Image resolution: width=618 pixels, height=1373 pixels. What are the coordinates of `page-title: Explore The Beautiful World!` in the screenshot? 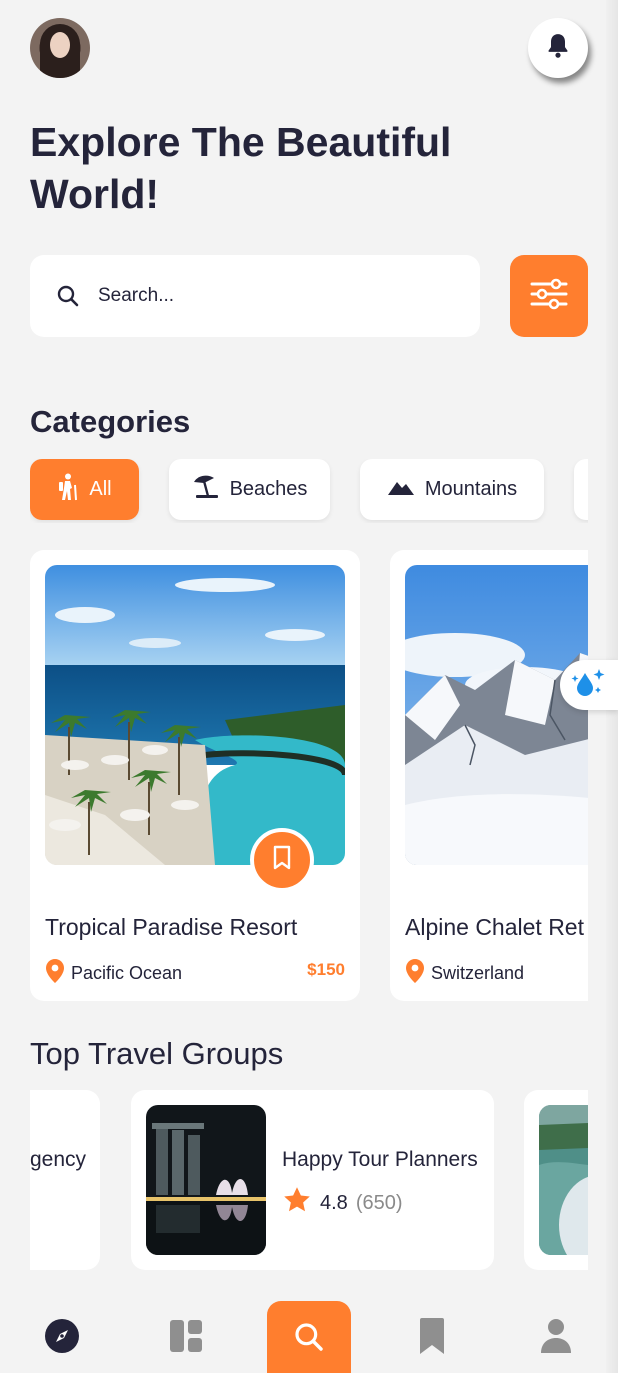 It's located at (241, 168).